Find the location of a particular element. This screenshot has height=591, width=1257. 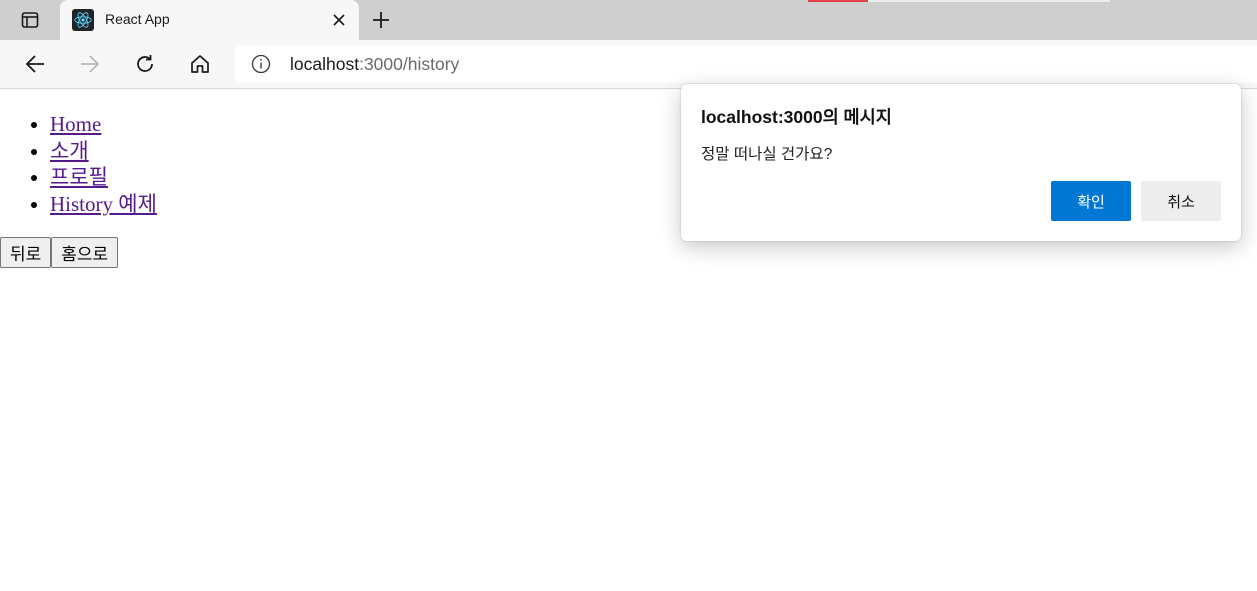

nav-item: 프로필 is located at coordinates (103, 177).